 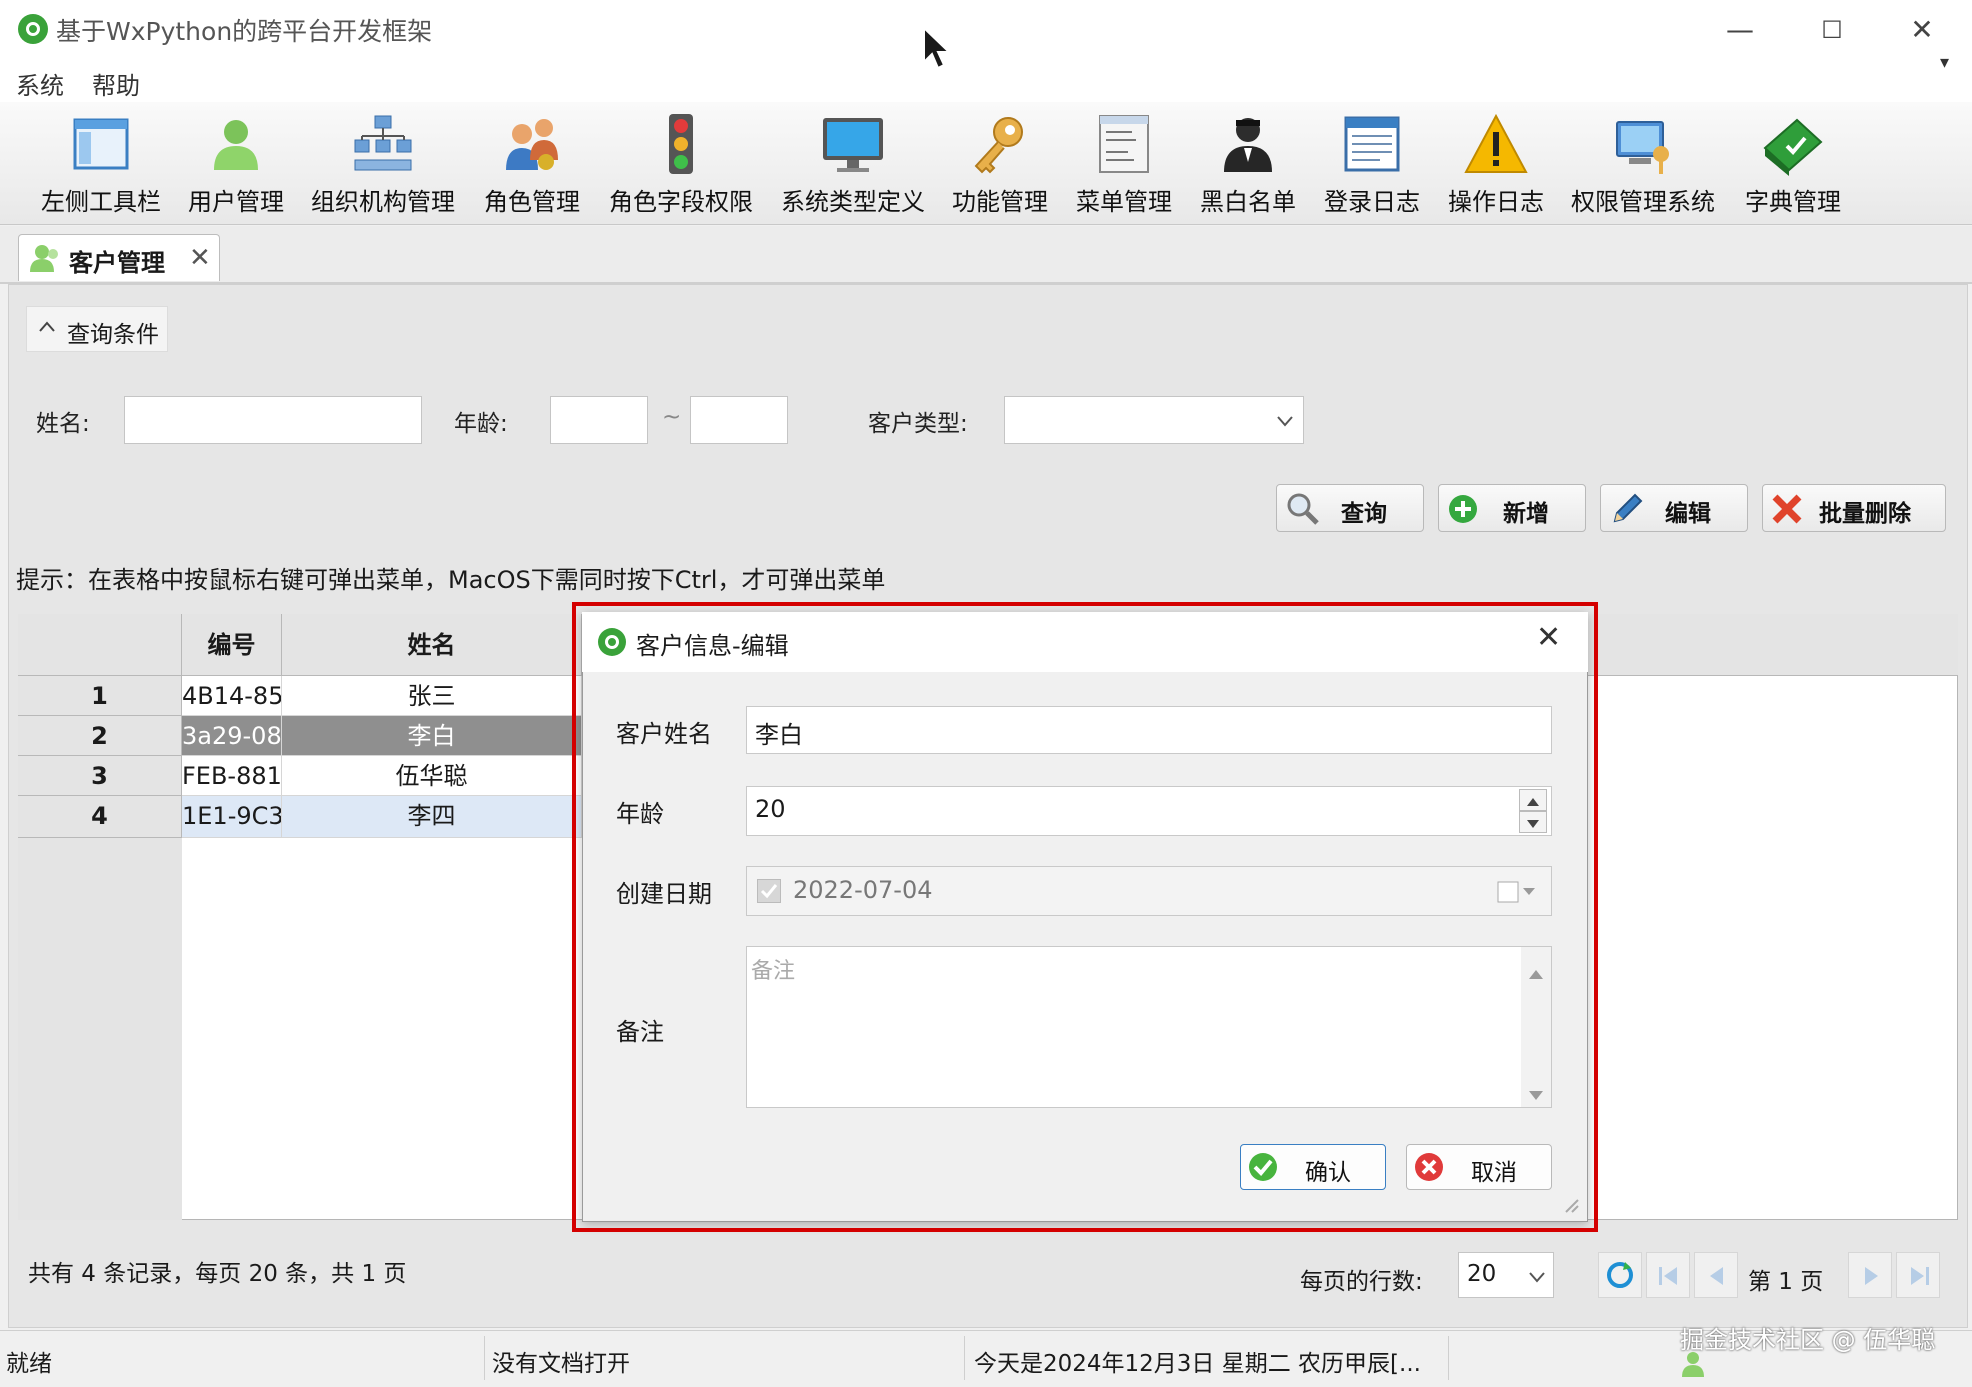 I want to click on table-cell-id: 1E1-9C3, so click(x=232, y=817).